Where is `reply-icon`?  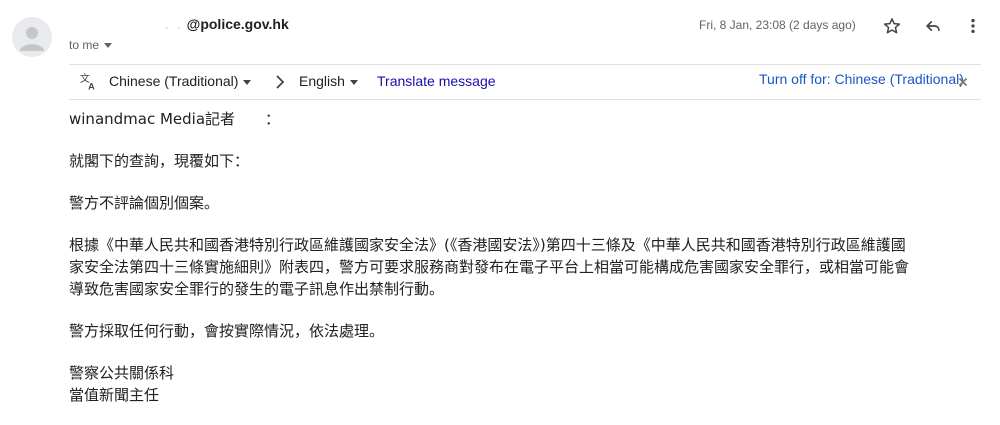
reply-icon is located at coordinates (933, 26).